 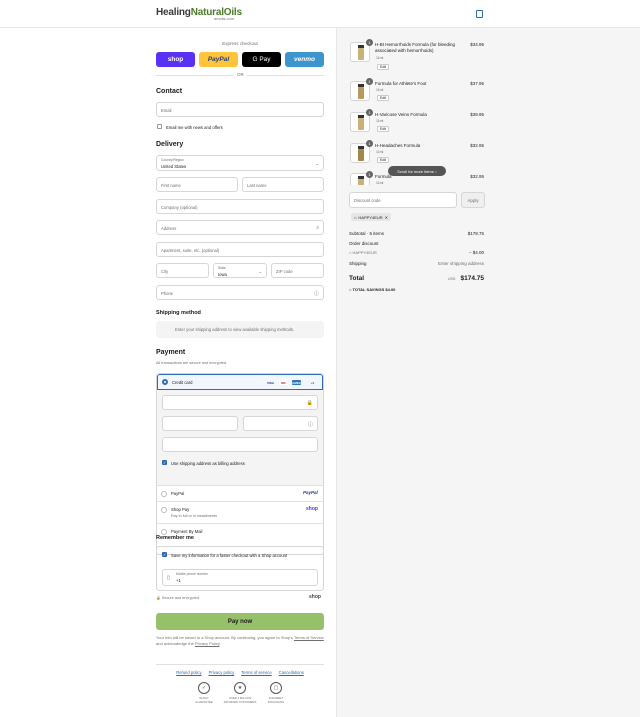 I want to click on product-price: $32.95, so click(x=477, y=145).